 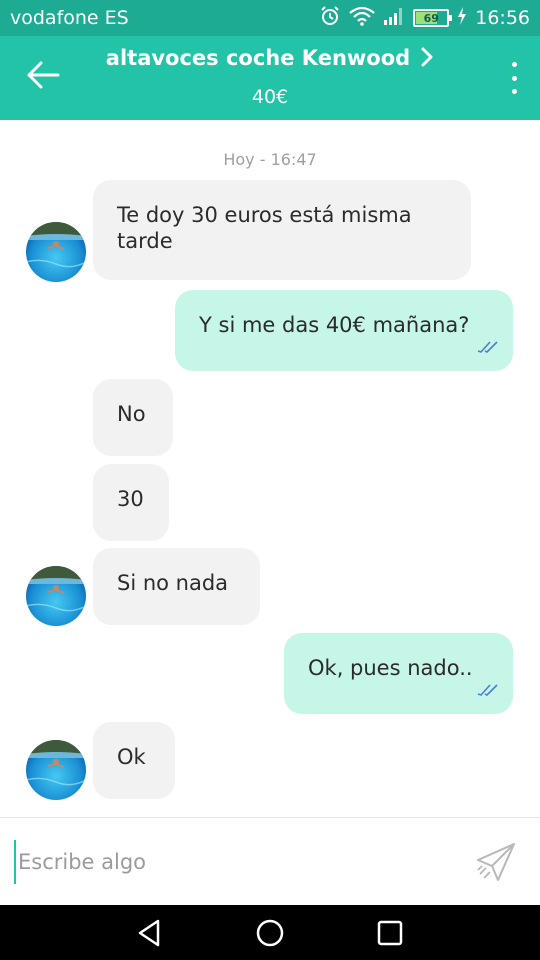 What do you see at coordinates (362, 18) in the screenshot?
I see `wifi-icon` at bounding box center [362, 18].